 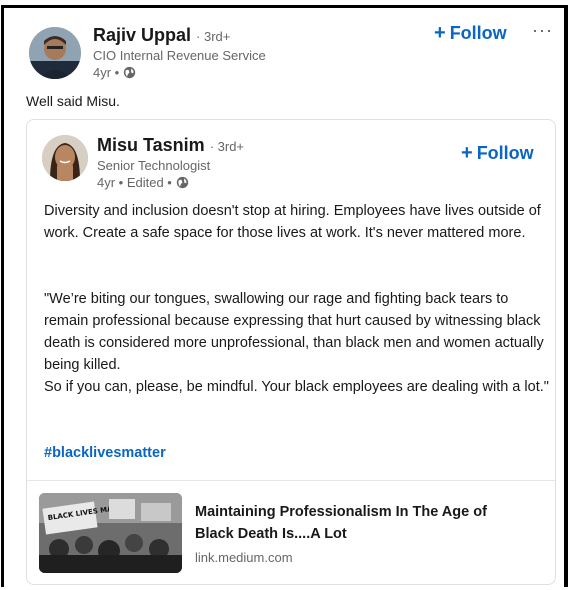 I want to click on link-thumbnail: BLACK LIVES MATTER, so click(x=110, y=533).